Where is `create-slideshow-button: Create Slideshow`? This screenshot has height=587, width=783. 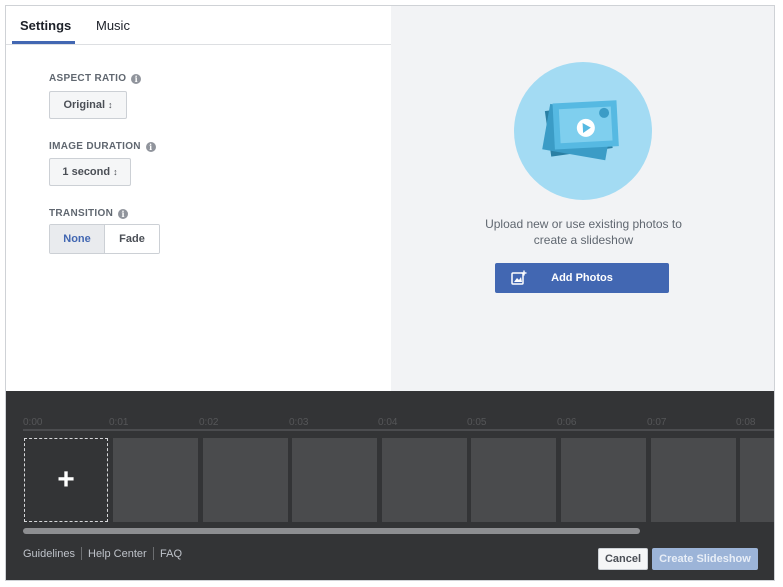
create-slideshow-button: Create Slideshow is located at coordinates (705, 559).